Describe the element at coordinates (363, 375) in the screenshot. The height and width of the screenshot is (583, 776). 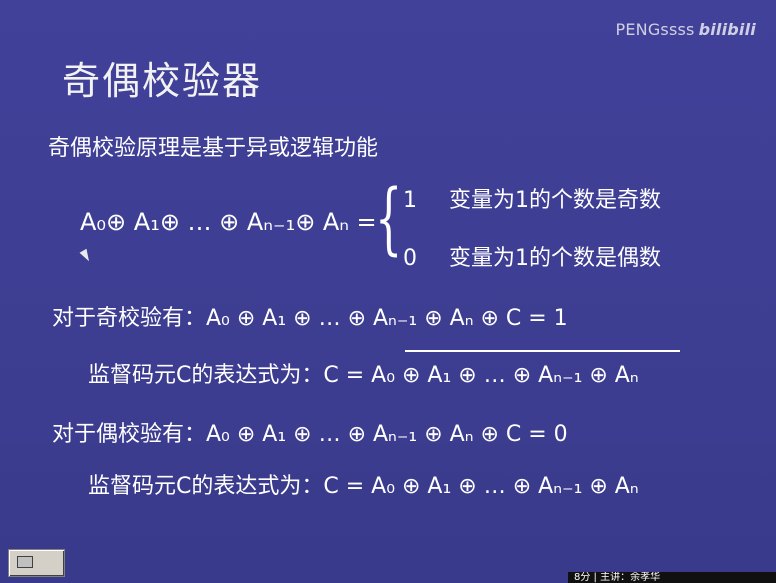
I see `odd-parity-expression: 监督码元C的表达式为：C = A₀ ⊕ A₁ ⊕ … ⊕ Aₙ₋₁ ⊕ Aₙ` at that location.